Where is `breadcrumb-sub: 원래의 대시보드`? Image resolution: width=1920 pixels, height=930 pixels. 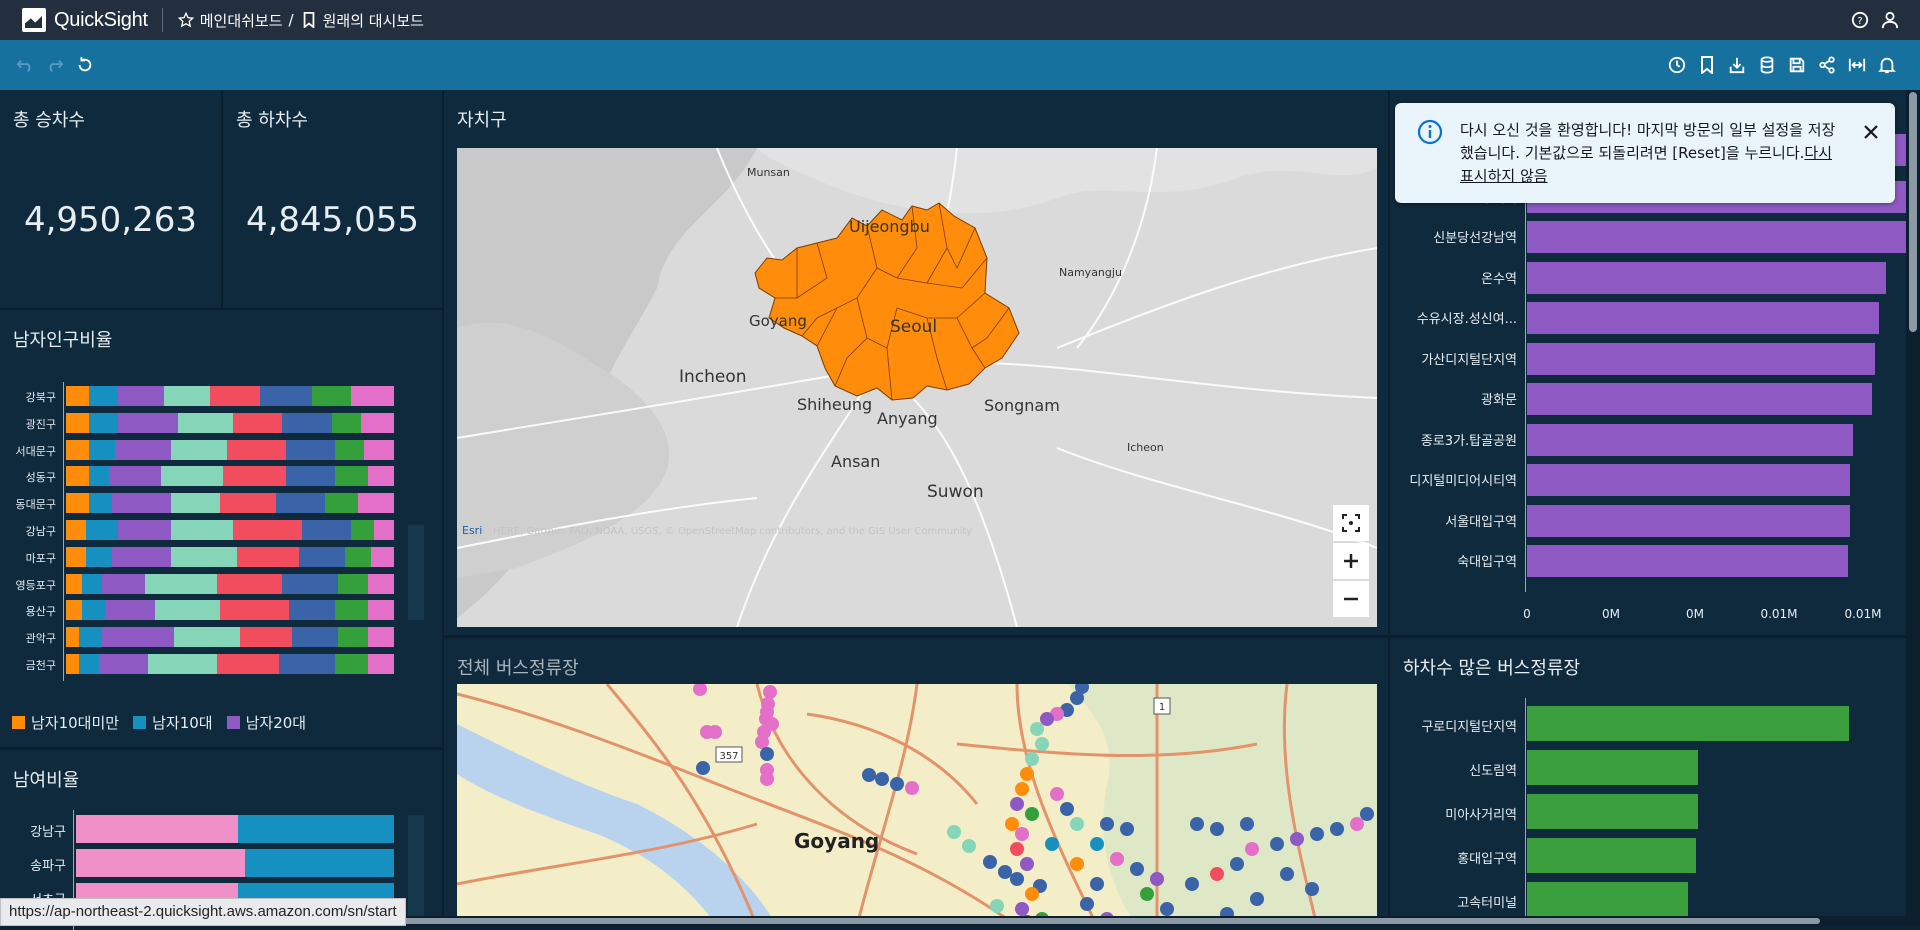 breadcrumb-sub: 원래의 대시보드 is located at coordinates (373, 20).